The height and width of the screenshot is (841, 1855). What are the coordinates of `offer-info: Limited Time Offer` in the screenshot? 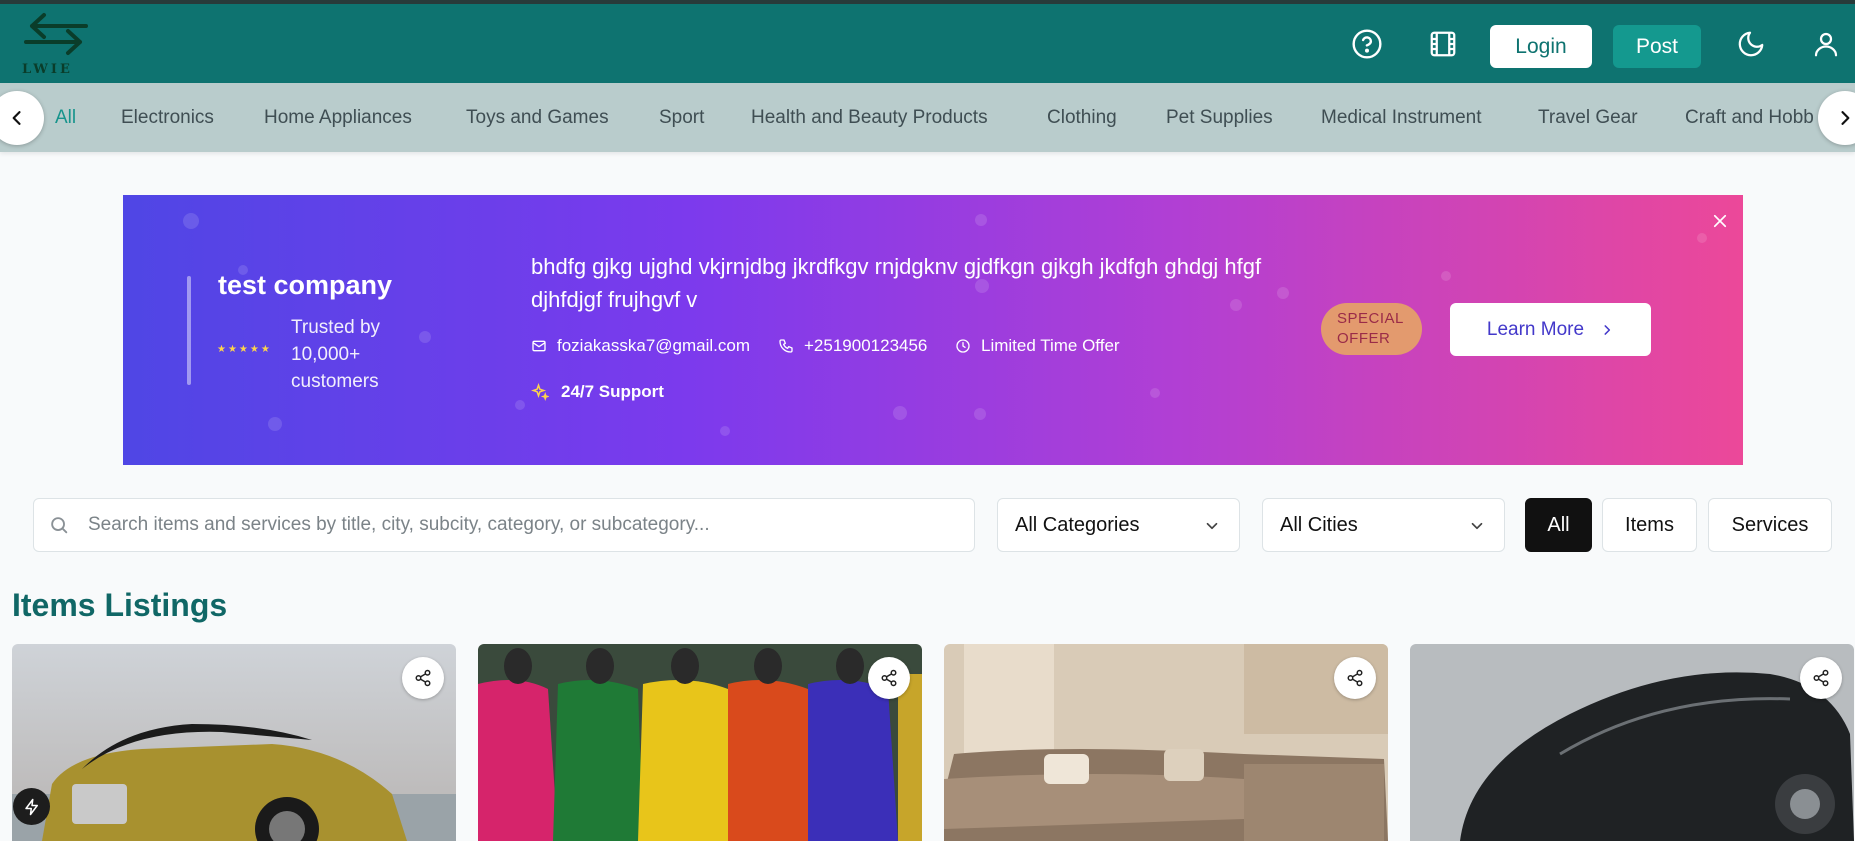 It's located at (1037, 346).